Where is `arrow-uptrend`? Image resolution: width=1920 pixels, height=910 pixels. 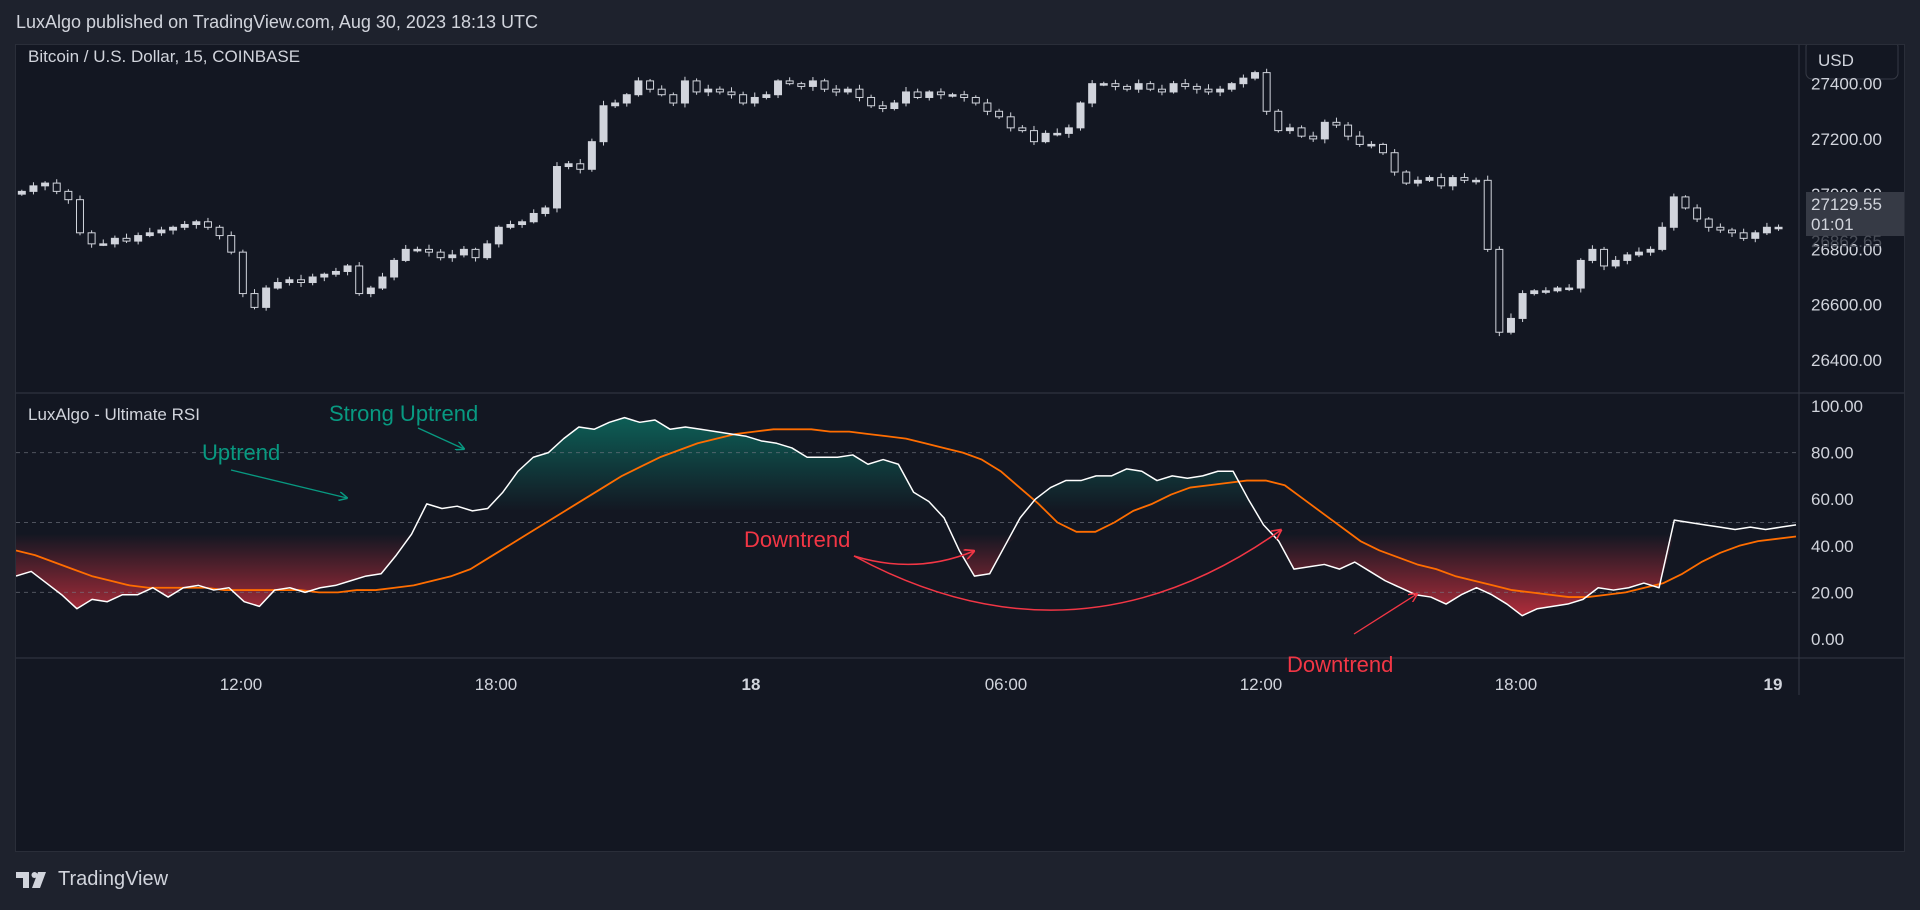 arrow-uptrend is located at coordinates (288, 483).